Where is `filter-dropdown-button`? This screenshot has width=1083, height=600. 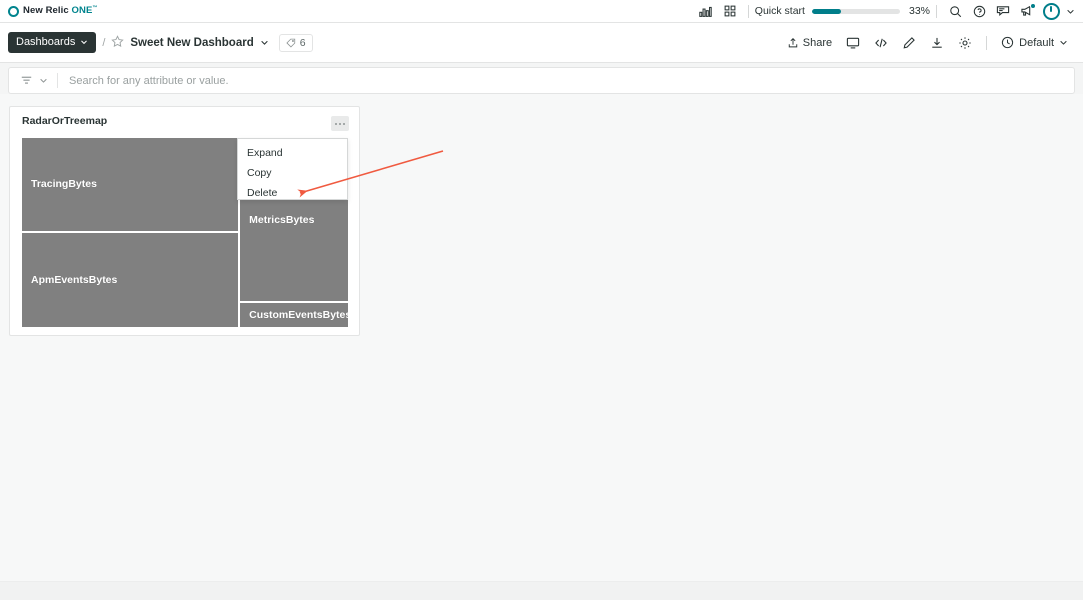 filter-dropdown-button is located at coordinates (33, 80).